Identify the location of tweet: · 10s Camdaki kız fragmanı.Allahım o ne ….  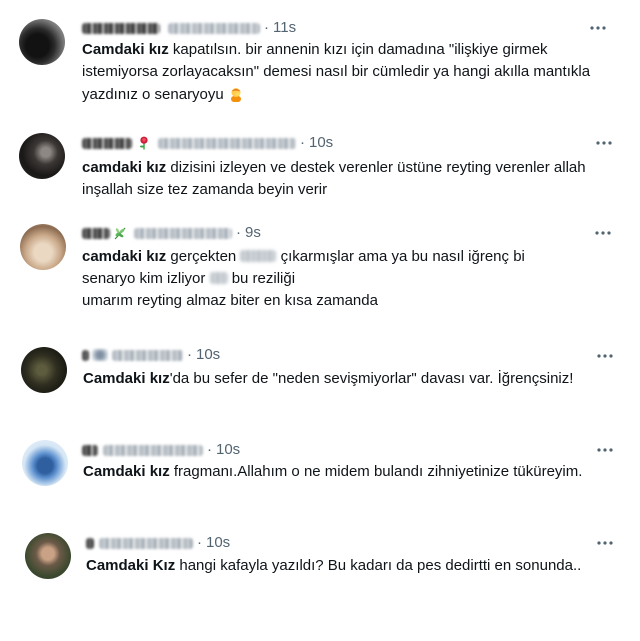
(320, 461).